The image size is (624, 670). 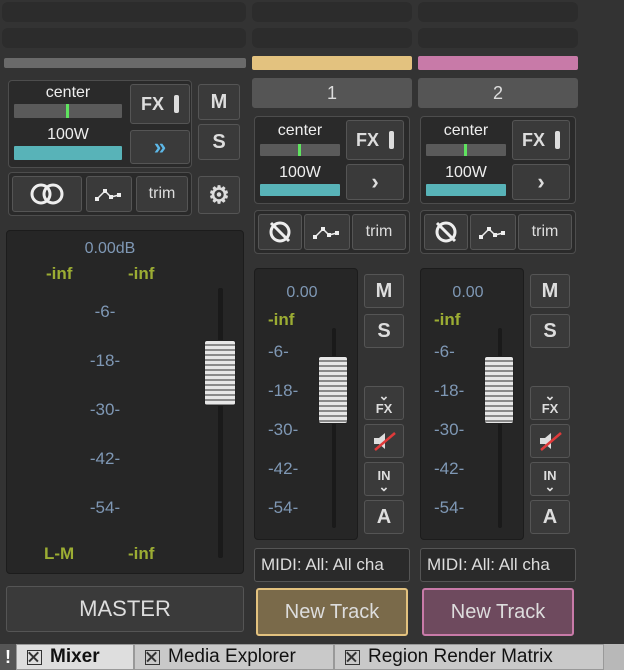 What do you see at coordinates (219, 195) in the screenshot?
I see `master-settings-button: ⚙` at bounding box center [219, 195].